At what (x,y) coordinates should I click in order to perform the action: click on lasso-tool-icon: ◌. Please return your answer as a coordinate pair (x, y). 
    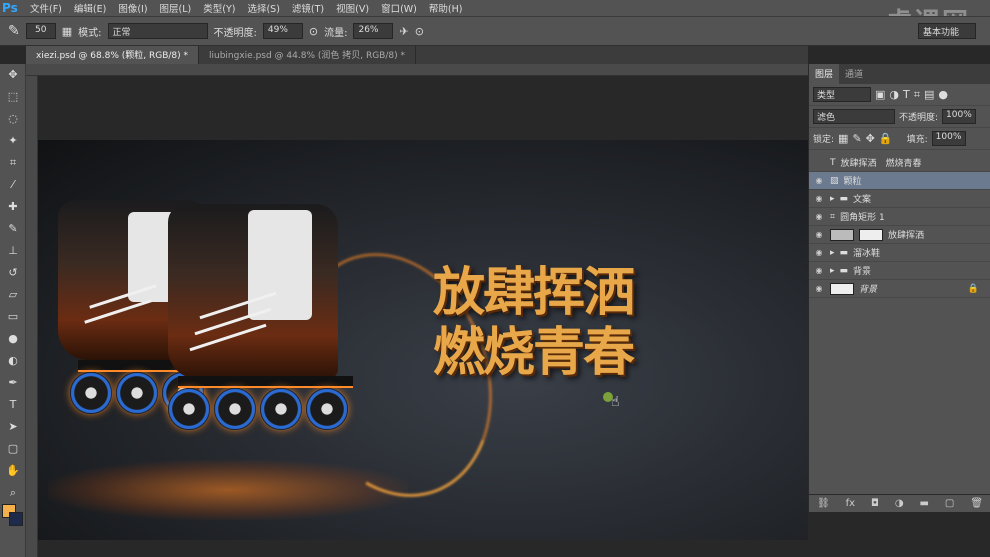
    Looking at the image, I should click on (13, 119).